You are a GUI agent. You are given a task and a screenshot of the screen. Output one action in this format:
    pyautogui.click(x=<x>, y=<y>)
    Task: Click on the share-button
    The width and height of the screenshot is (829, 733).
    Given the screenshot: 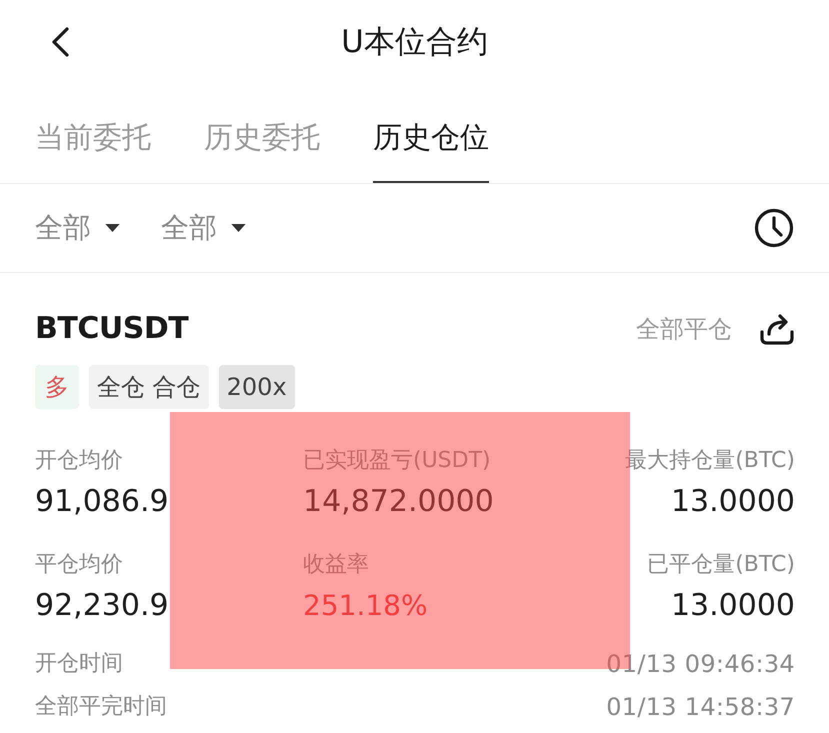 What is the action you would take?
    pyautogui.click(x=777, y=329)
    